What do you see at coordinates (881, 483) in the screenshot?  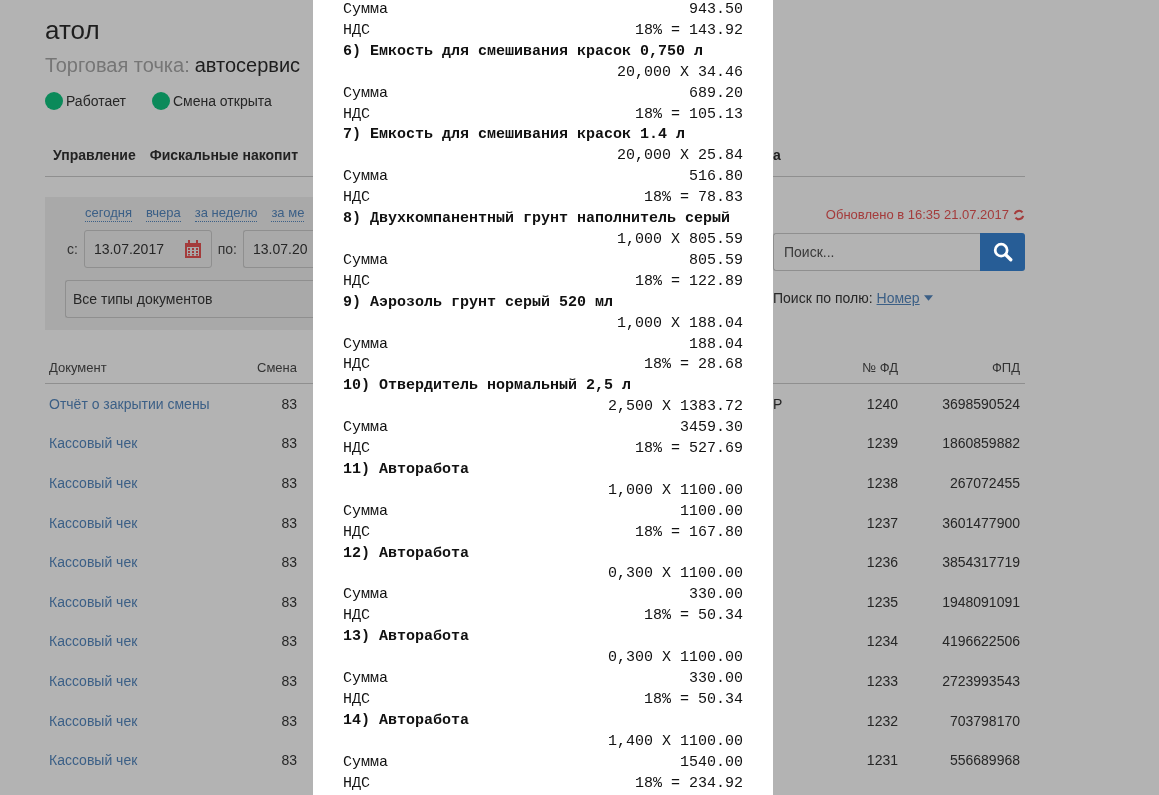 I see `table-cell-text: 1238` at bounding box center [881, 483].